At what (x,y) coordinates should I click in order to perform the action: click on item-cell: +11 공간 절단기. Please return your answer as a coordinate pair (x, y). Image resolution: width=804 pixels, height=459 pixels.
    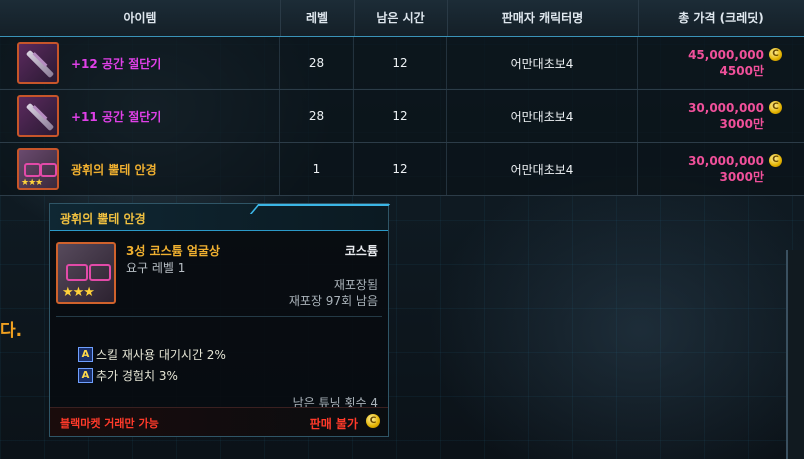
    Looking at the image, I should click on (140, 116).